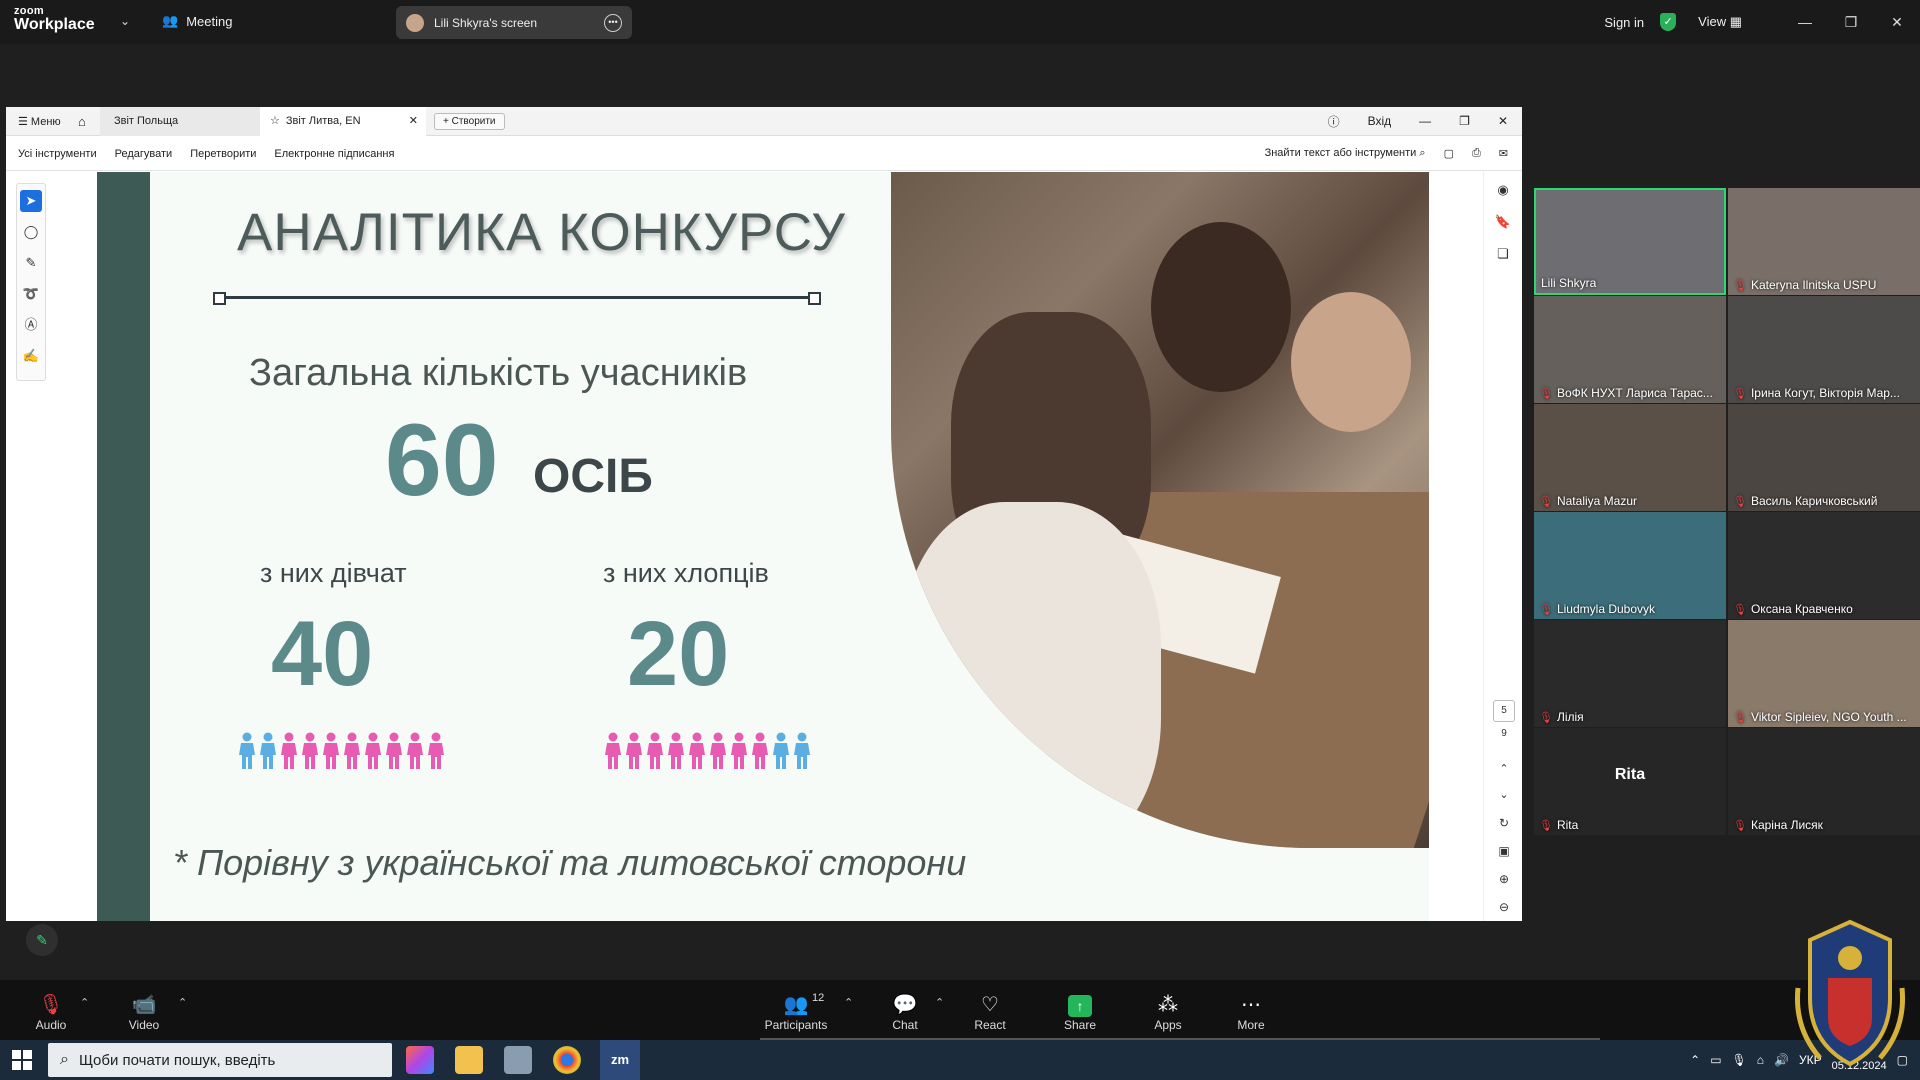 The width and height of the screenshot is (1920, 1080). What do you see at coordinates (1504, 794) in the screenshot?
I see `page-down-icon: ⌄` at bounding box center [1504, 794].